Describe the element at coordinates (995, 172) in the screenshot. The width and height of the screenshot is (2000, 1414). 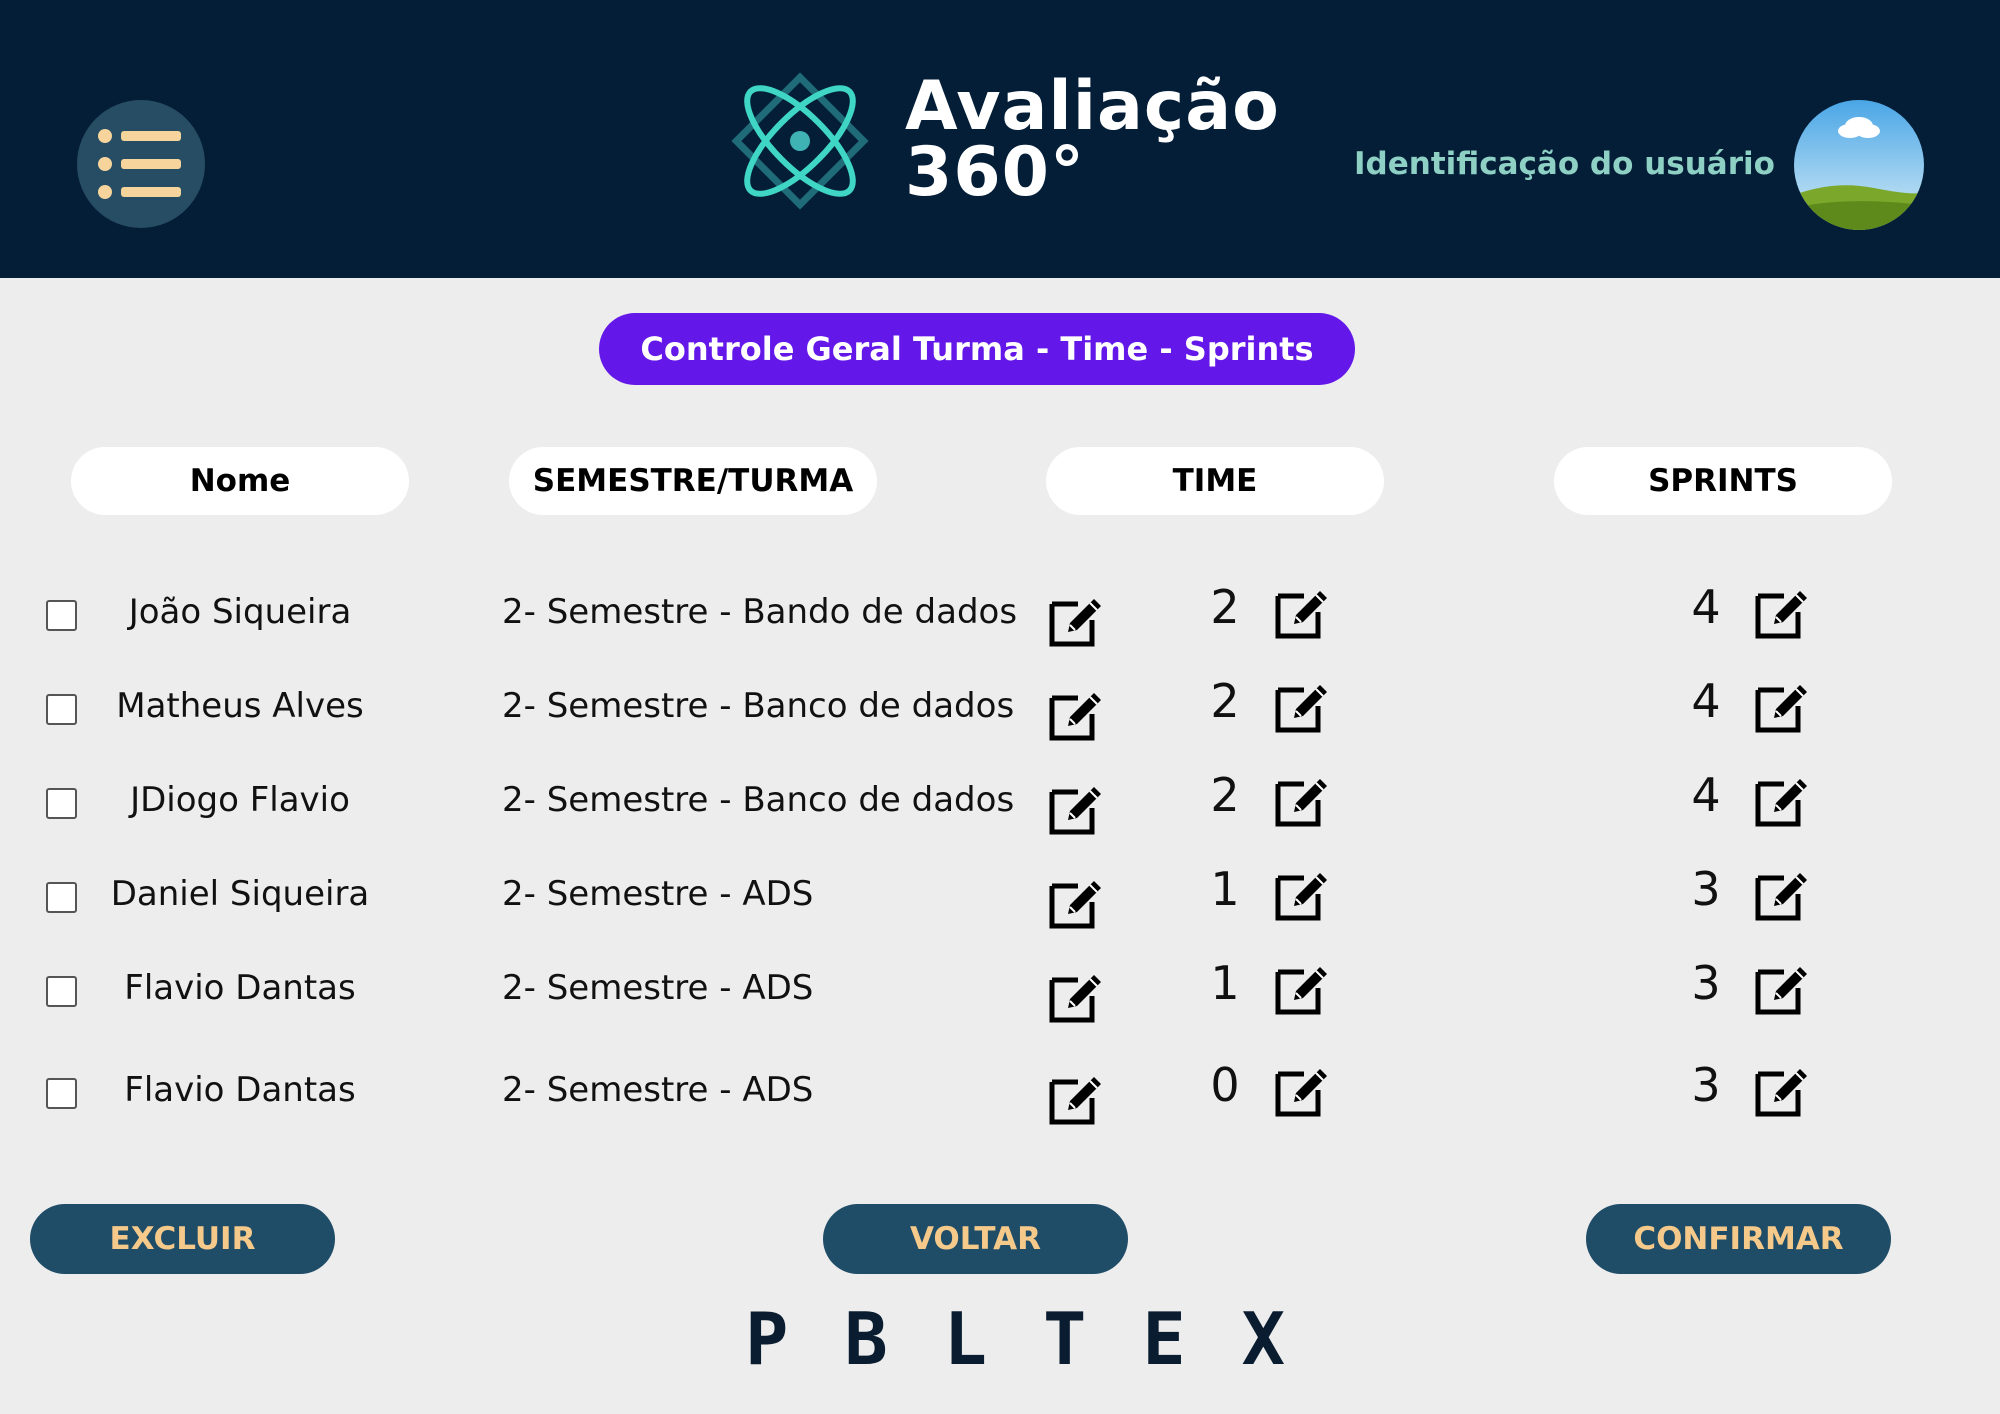
I see `brand-line-2: 360°` at that location.